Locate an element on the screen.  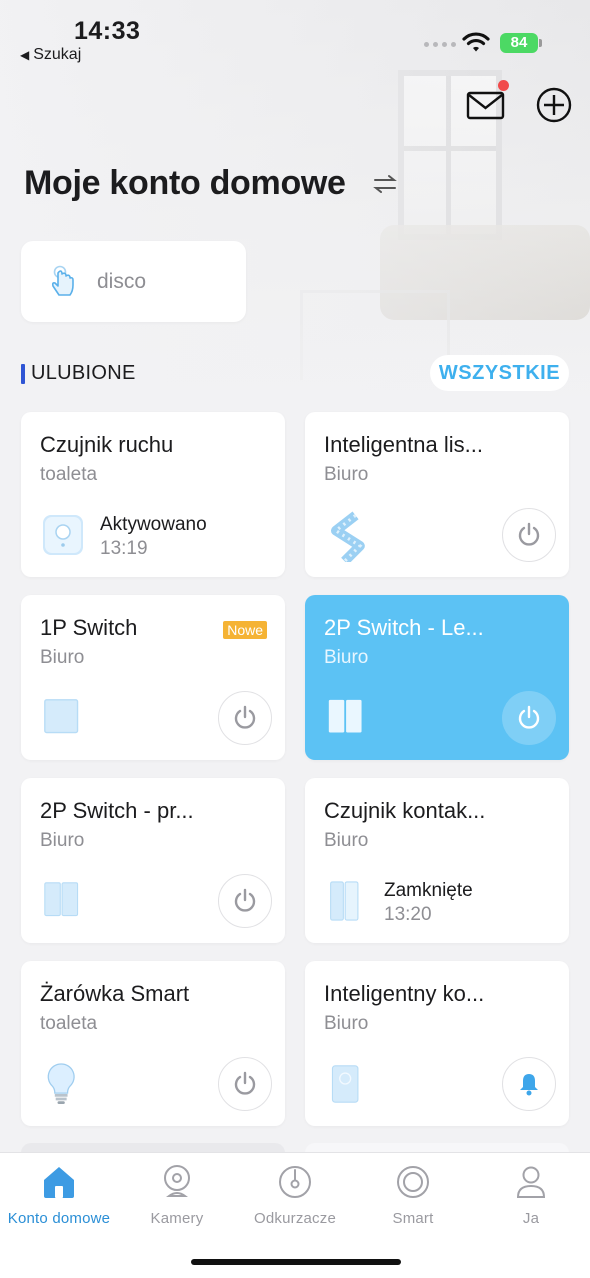
favorites-header: ULUBIONE is located at coordinates (78, 373).